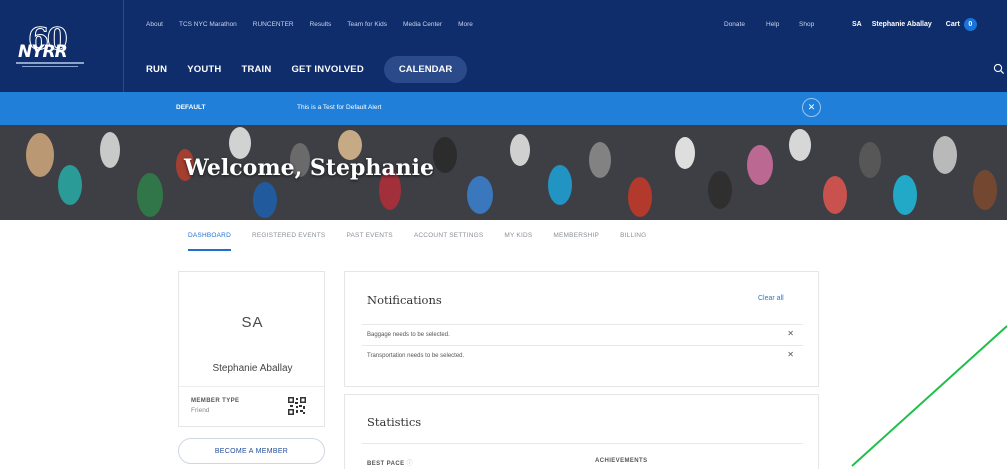 This screenshot has height=469, width=1007. Describe the element at coordinates (252, 322) in the screenshot. I see `avatar: SA` at that location.